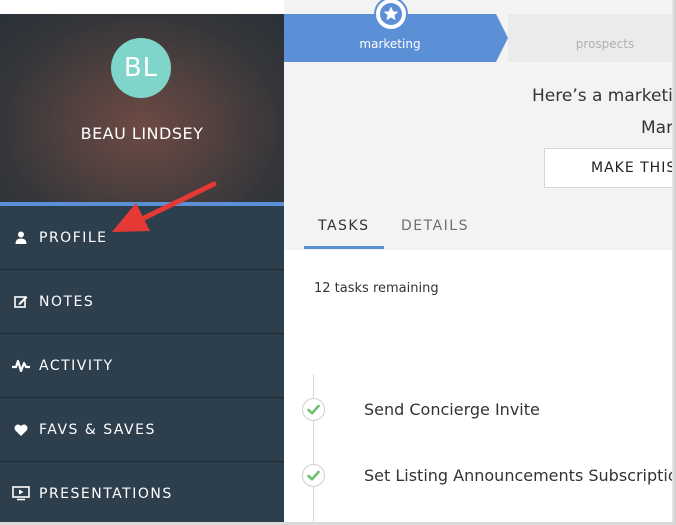 The image size is (676, 525). What do you see at coordinates (452, 409) in the screenshot?
I see `task-label: Send Concierge Invite` at bounding box center [452, 409].